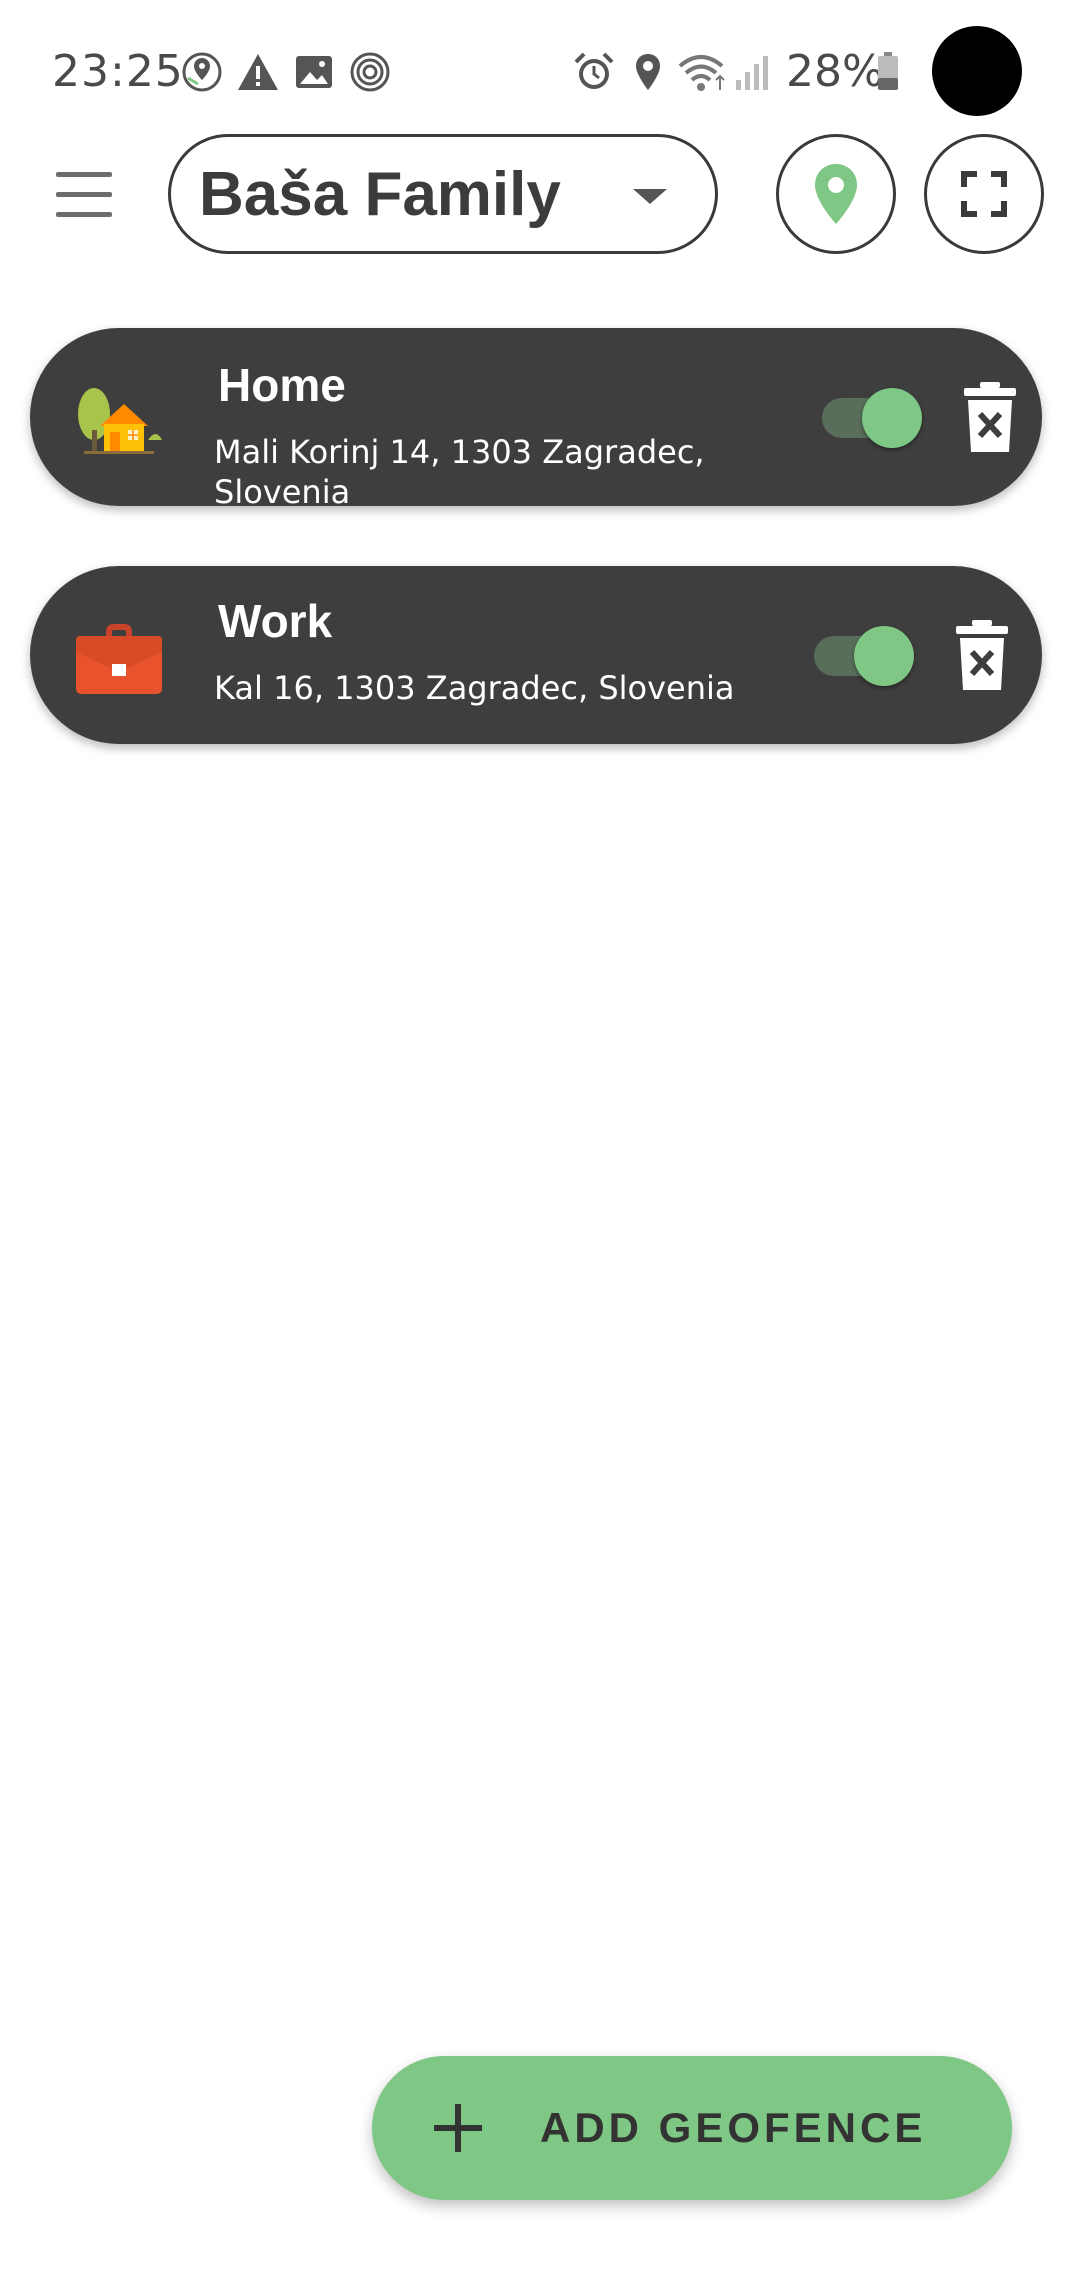  I want to click on briefcase-icon, so click(119, 657).